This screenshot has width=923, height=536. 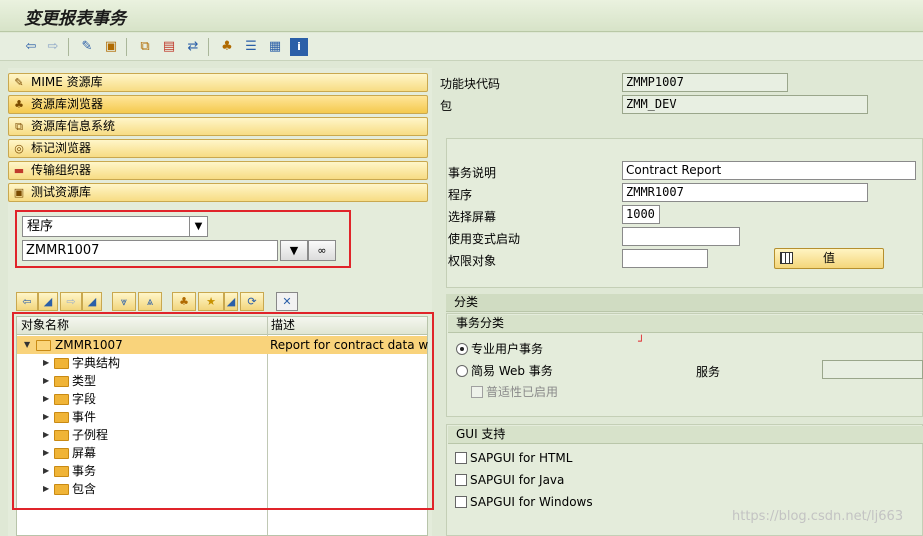 I want to click on gui-java-label: SAPGUI for Java, so click(x=517, y=480).